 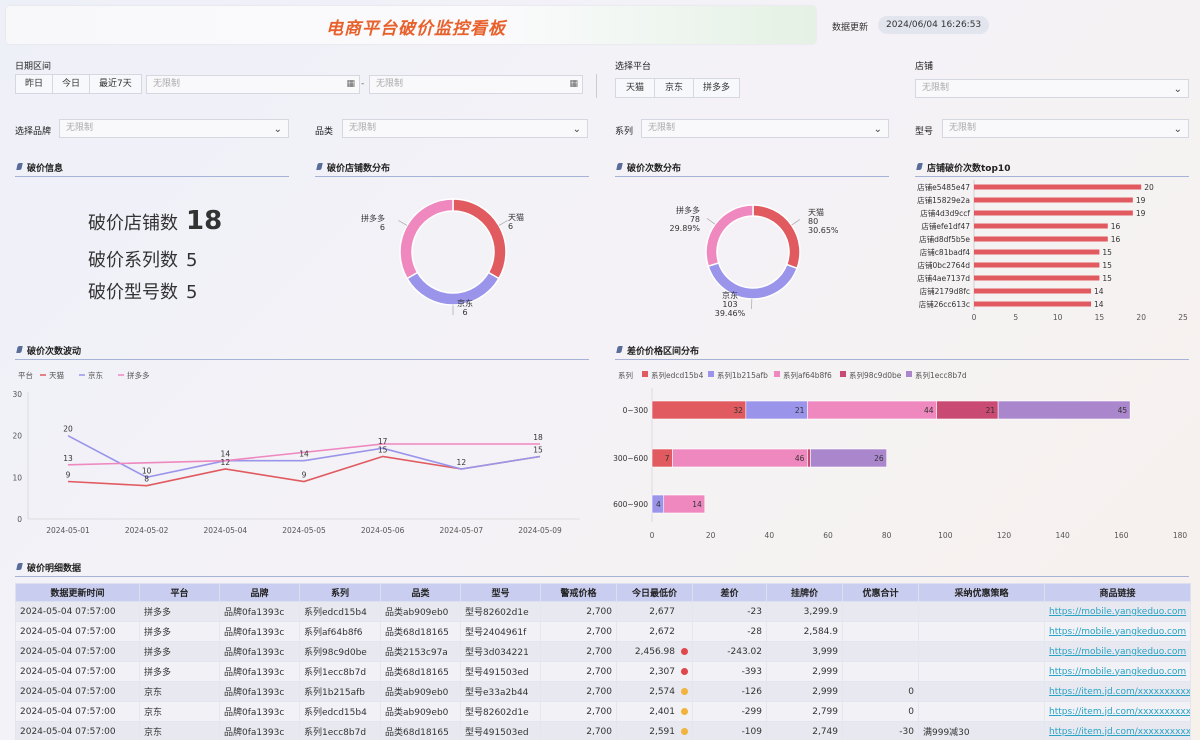 I want to click on today-button: 今日, so click(x=71, y=84).